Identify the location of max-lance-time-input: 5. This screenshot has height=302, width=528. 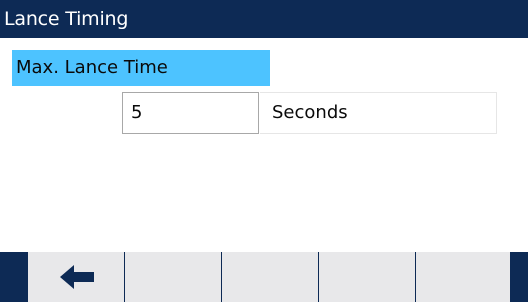
(190, 113).